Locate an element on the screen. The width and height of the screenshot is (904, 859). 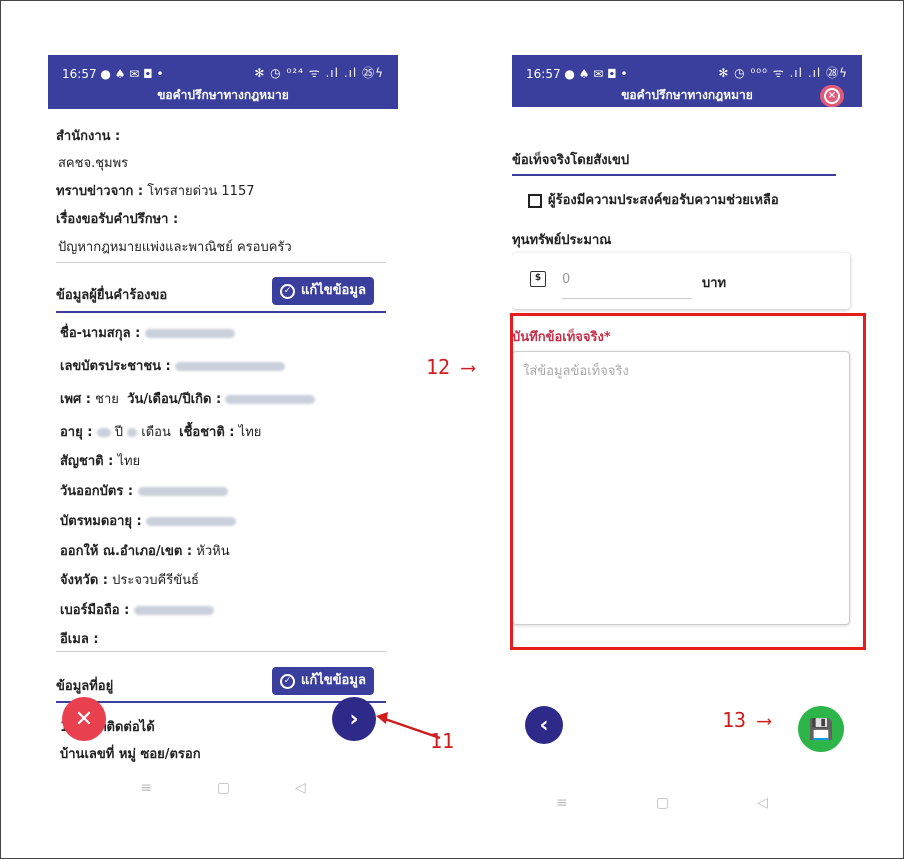
annotation-11-number: 11 is located at coordinates (442, 741).